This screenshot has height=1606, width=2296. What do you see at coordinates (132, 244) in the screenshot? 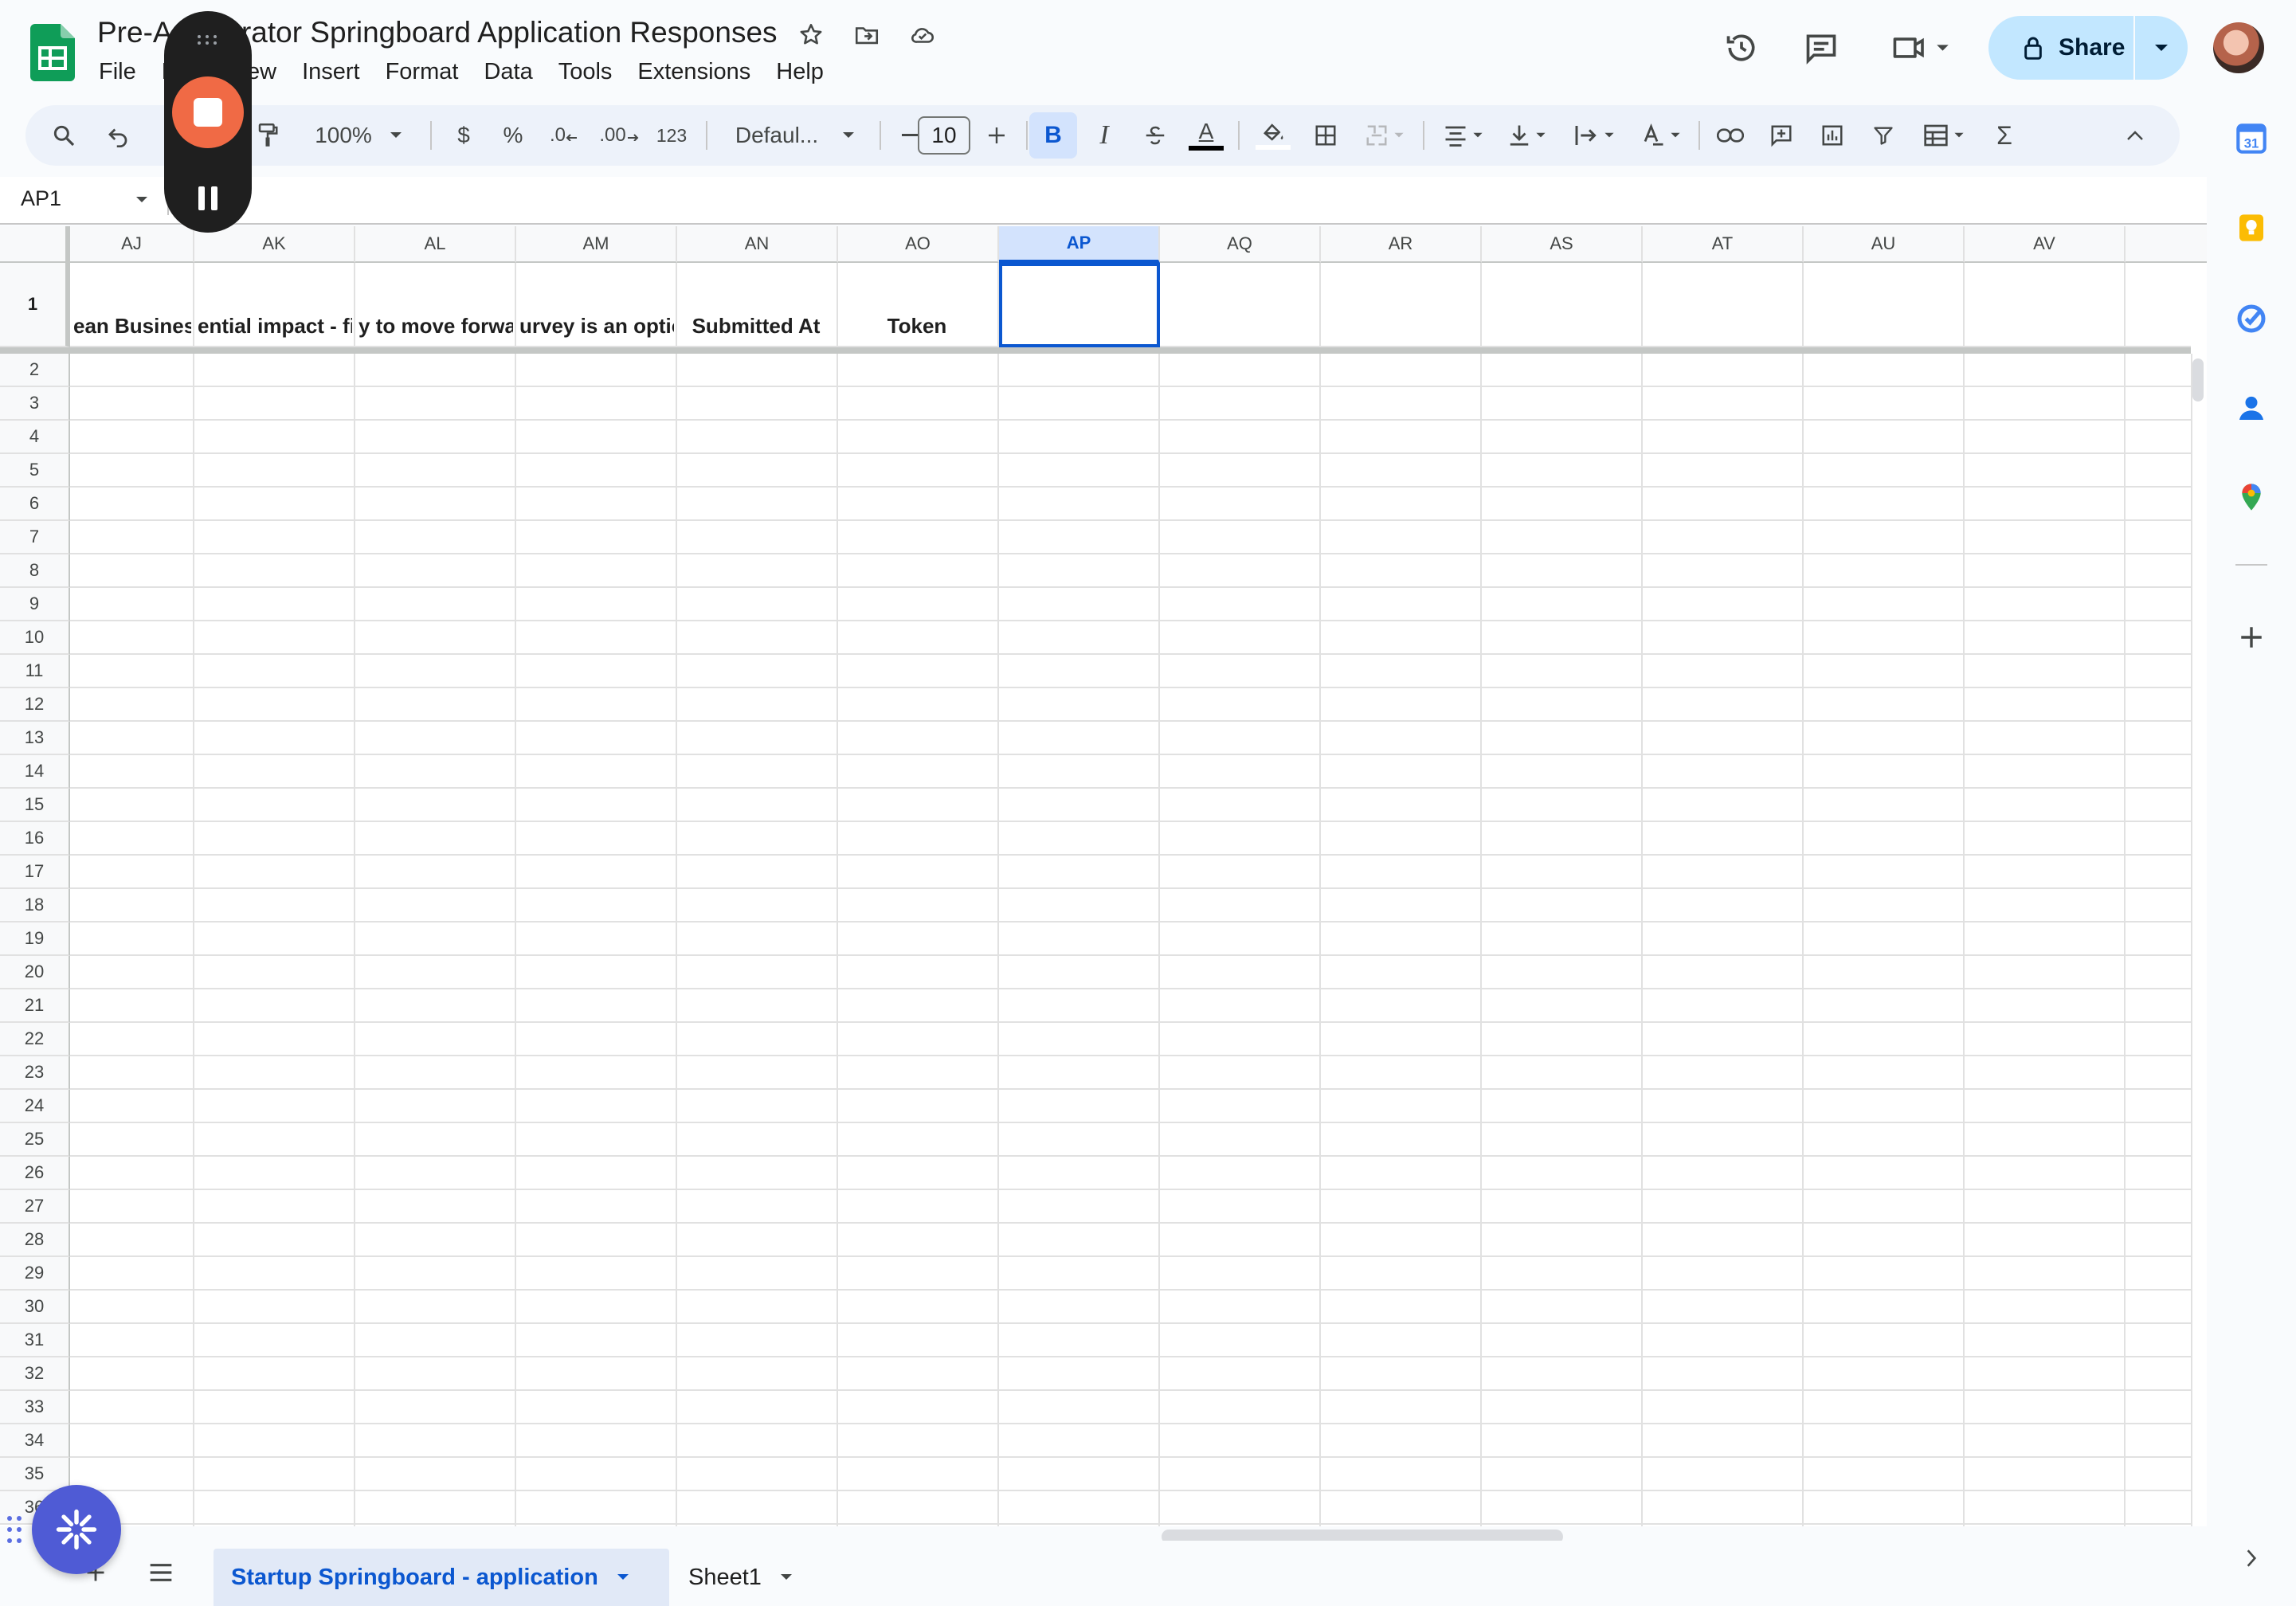
I see `column-header-aj: AJ` at bounding box center [132, 244].